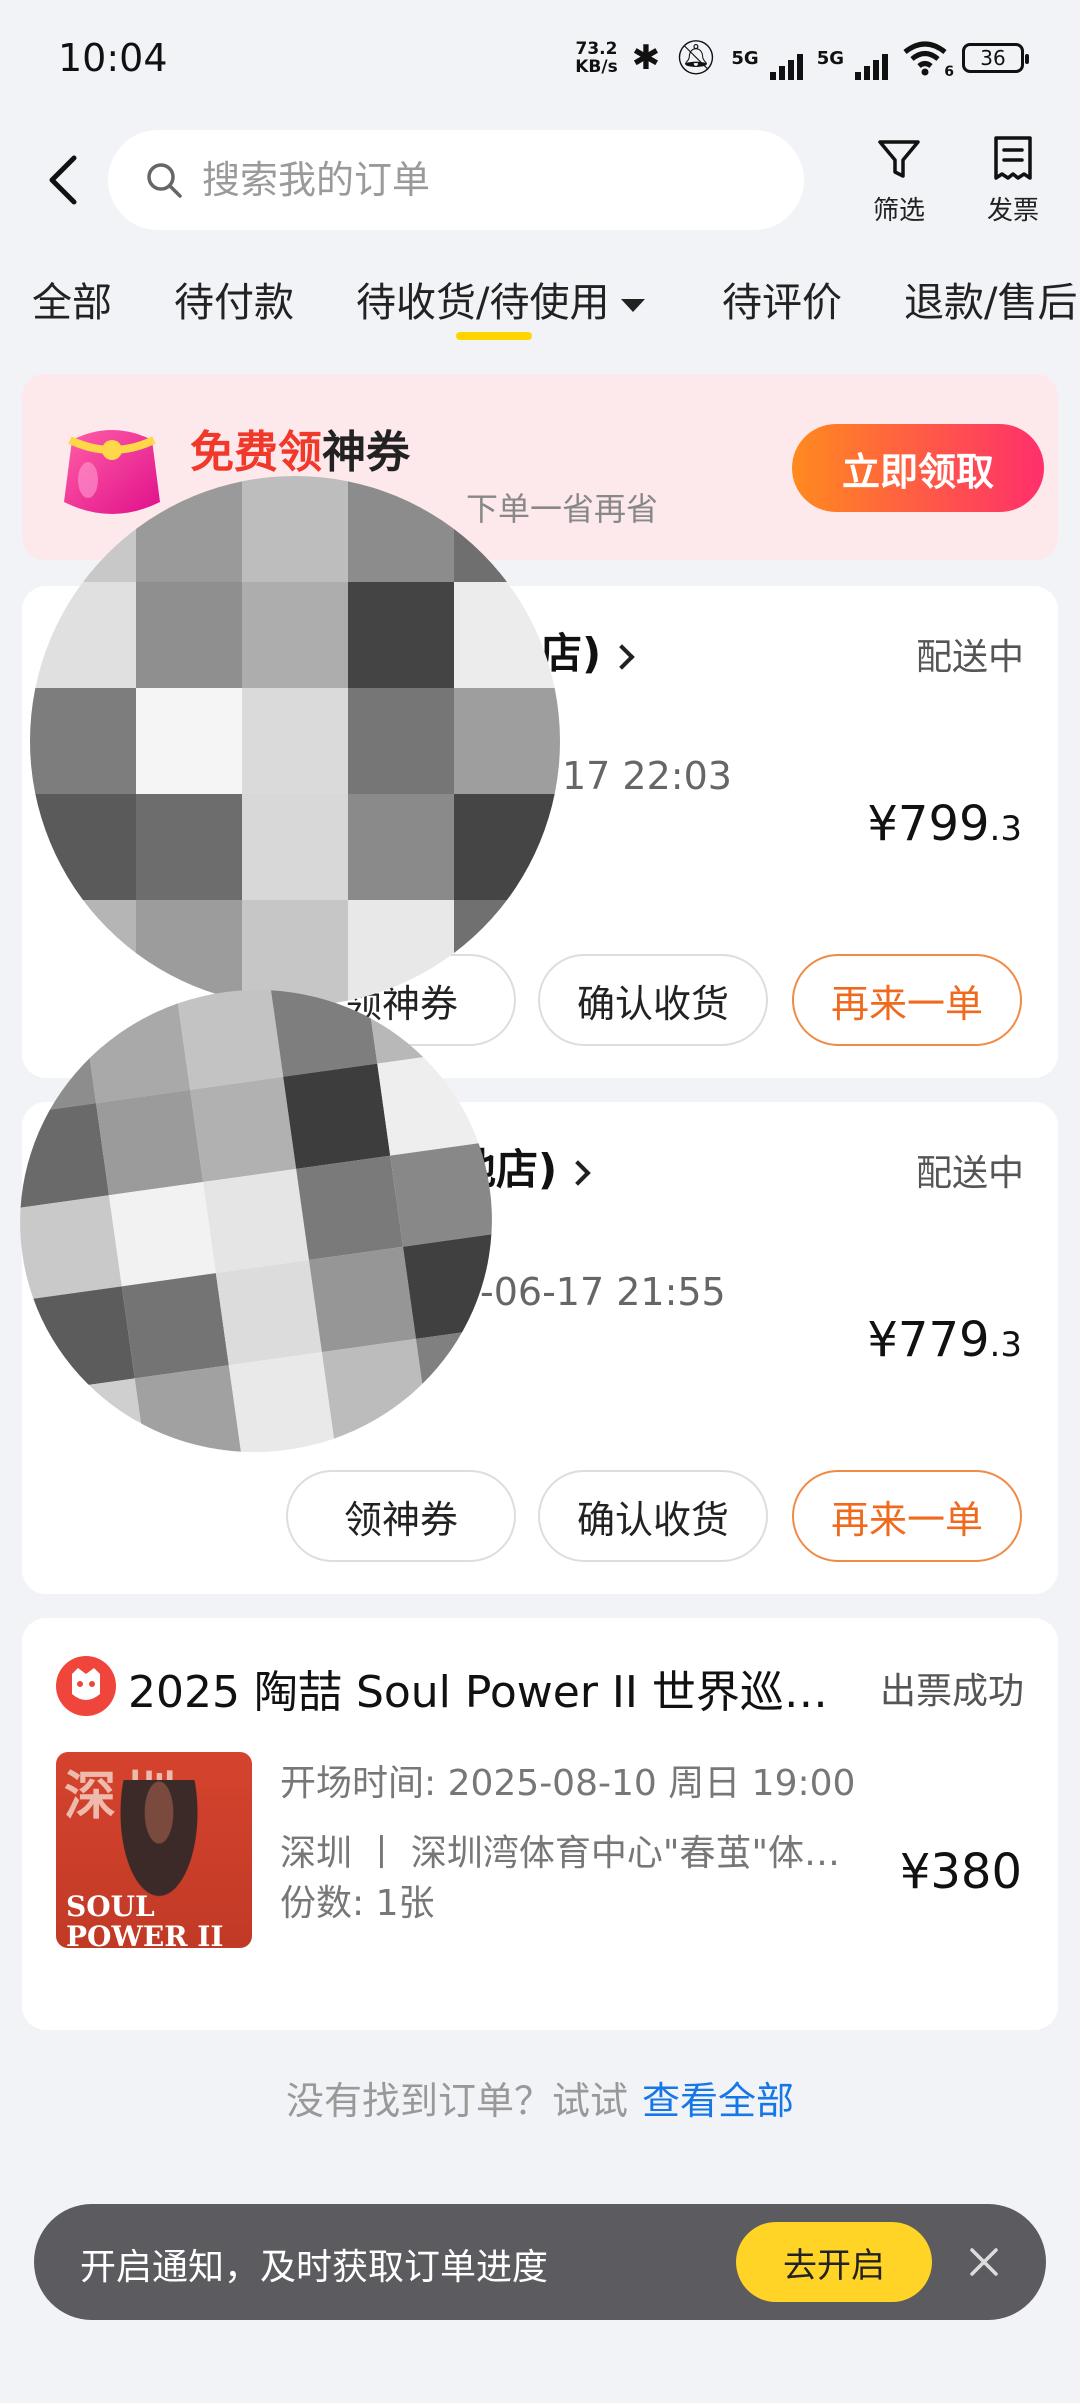 This screenshot has height=2403, width=1080. What do you see at coordinates (164, 180) in the screenshot?
I see `search-icon` at bounding box center [164, 180].